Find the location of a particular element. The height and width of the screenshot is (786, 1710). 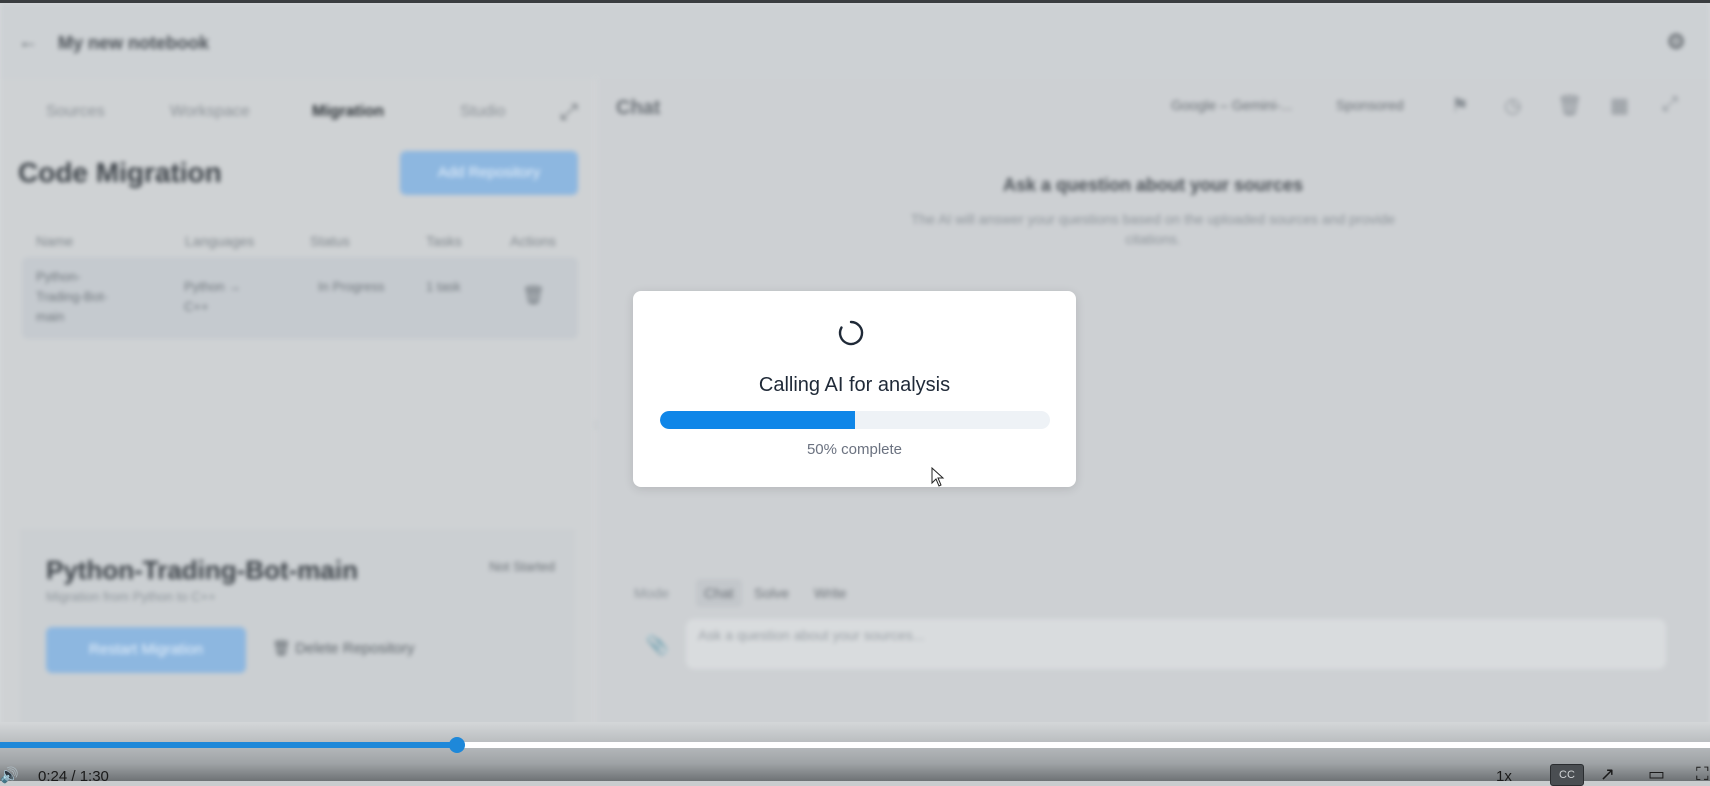

mode-solve-button: Solve is located at coordinates (771, 593).